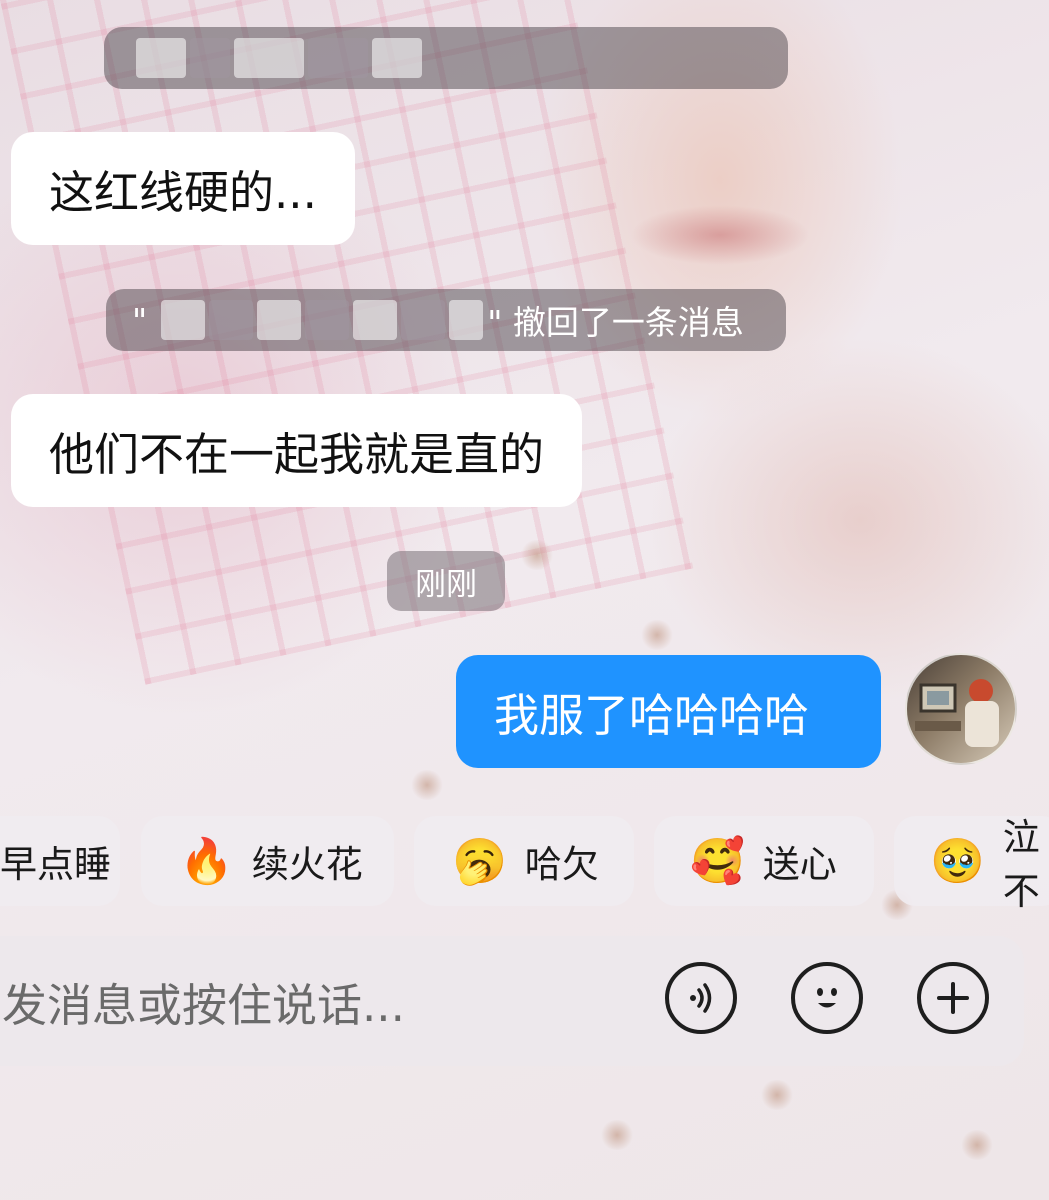 This screenshot has width=1049, height=1200. I want to click on incoming-message-bubble: 他们不在一起我就是直的, so click(297, 450).